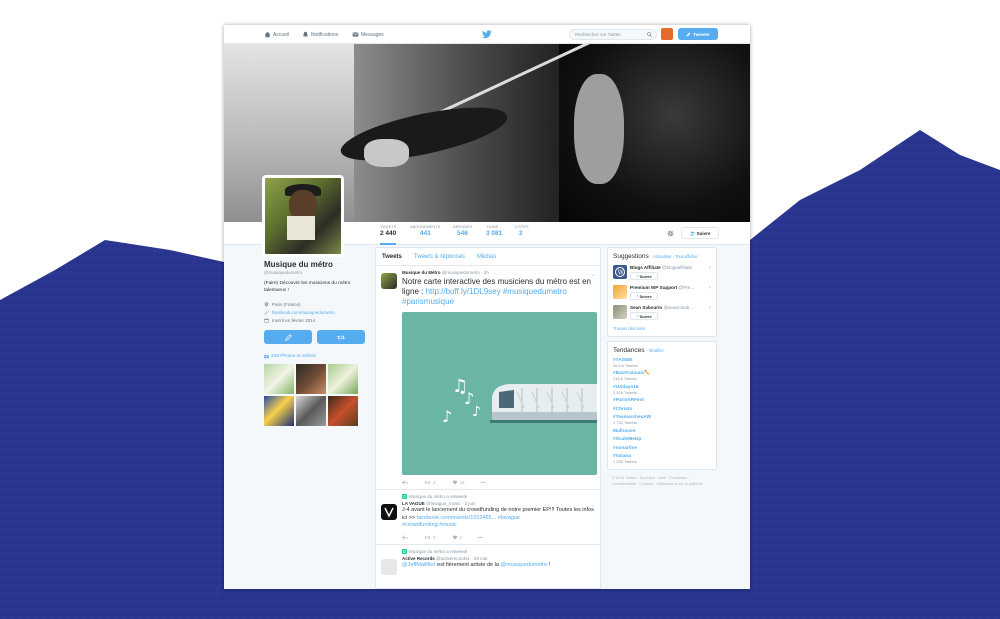 The height and width of the screenshot is (619, 1000). What do you see at coordinates (494, 231) in the screenshot?
I see `stat-likes: J'aime 3 081` at bounding box center [494, 231].